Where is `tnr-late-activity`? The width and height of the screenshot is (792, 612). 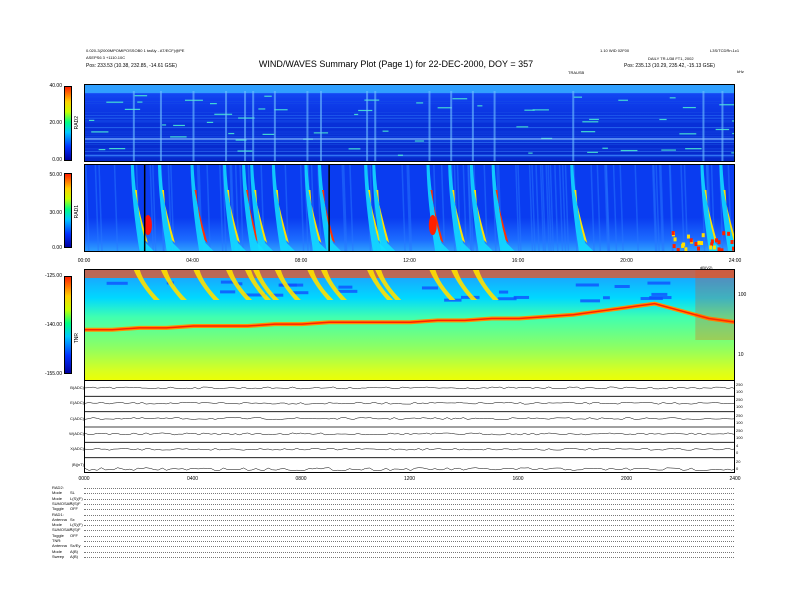 tnr-late-activity is located at coordinates (714, 305).